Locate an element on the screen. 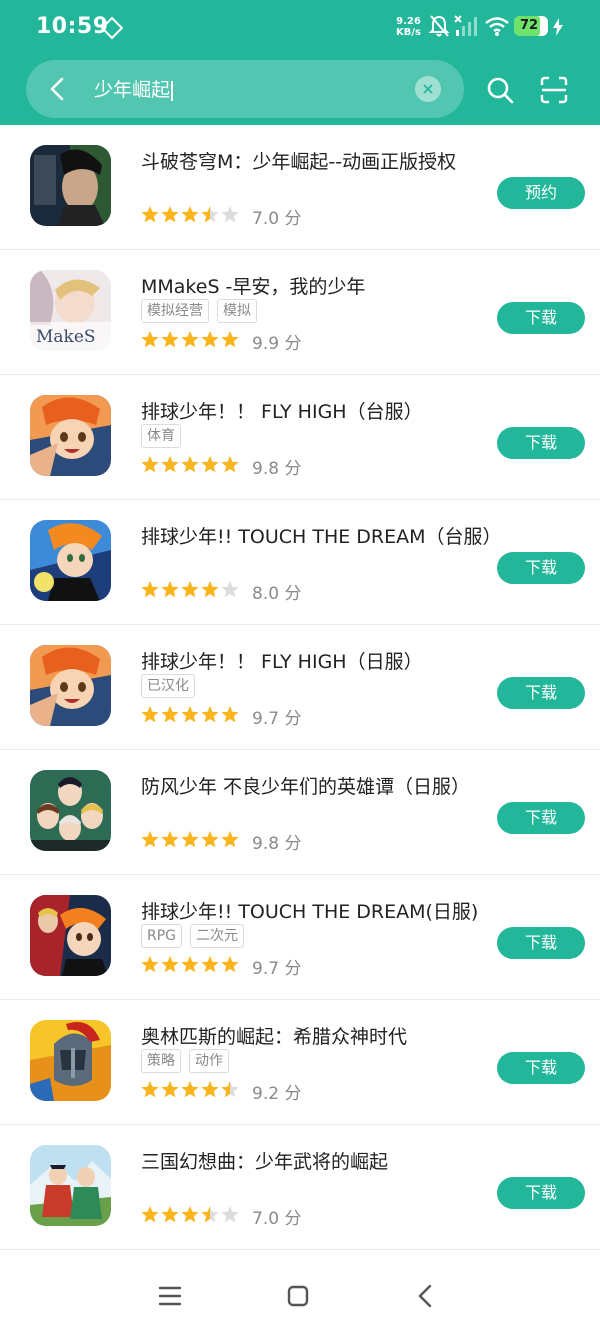 This screenshot has width=600, height=1333. app-name: 斗破苍穹M：少年崛起--动画正版授权 is located at coordinates (298, 160).